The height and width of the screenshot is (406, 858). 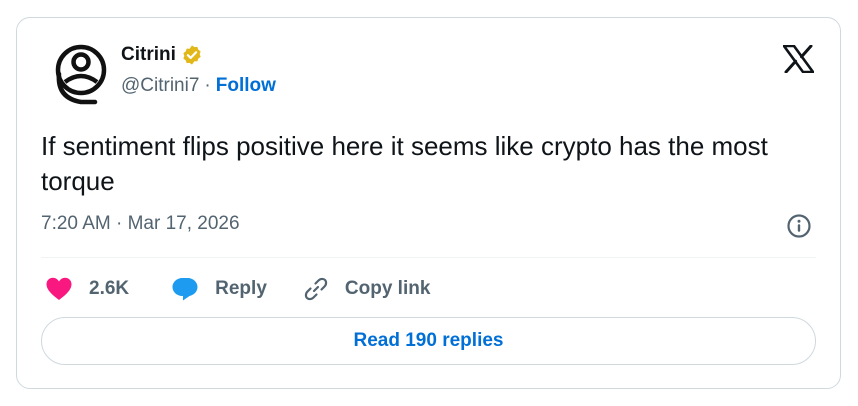 I want to click on heart-icon, so click(x=59, y=288).